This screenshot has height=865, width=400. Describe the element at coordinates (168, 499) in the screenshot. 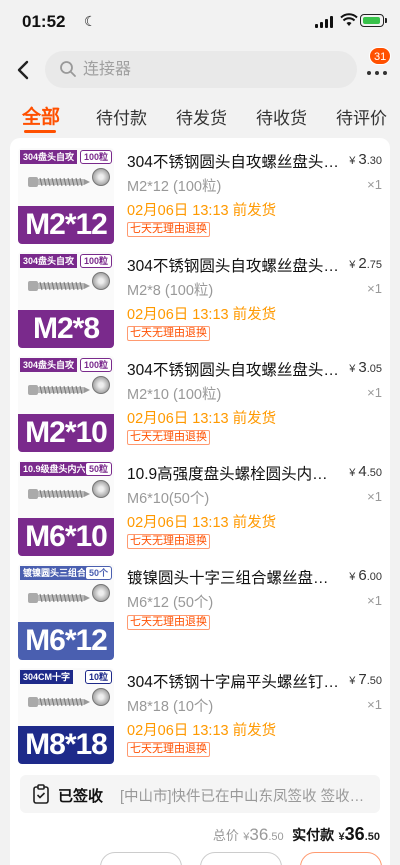

I see `product-sku: M6*10(50个)` at that location.